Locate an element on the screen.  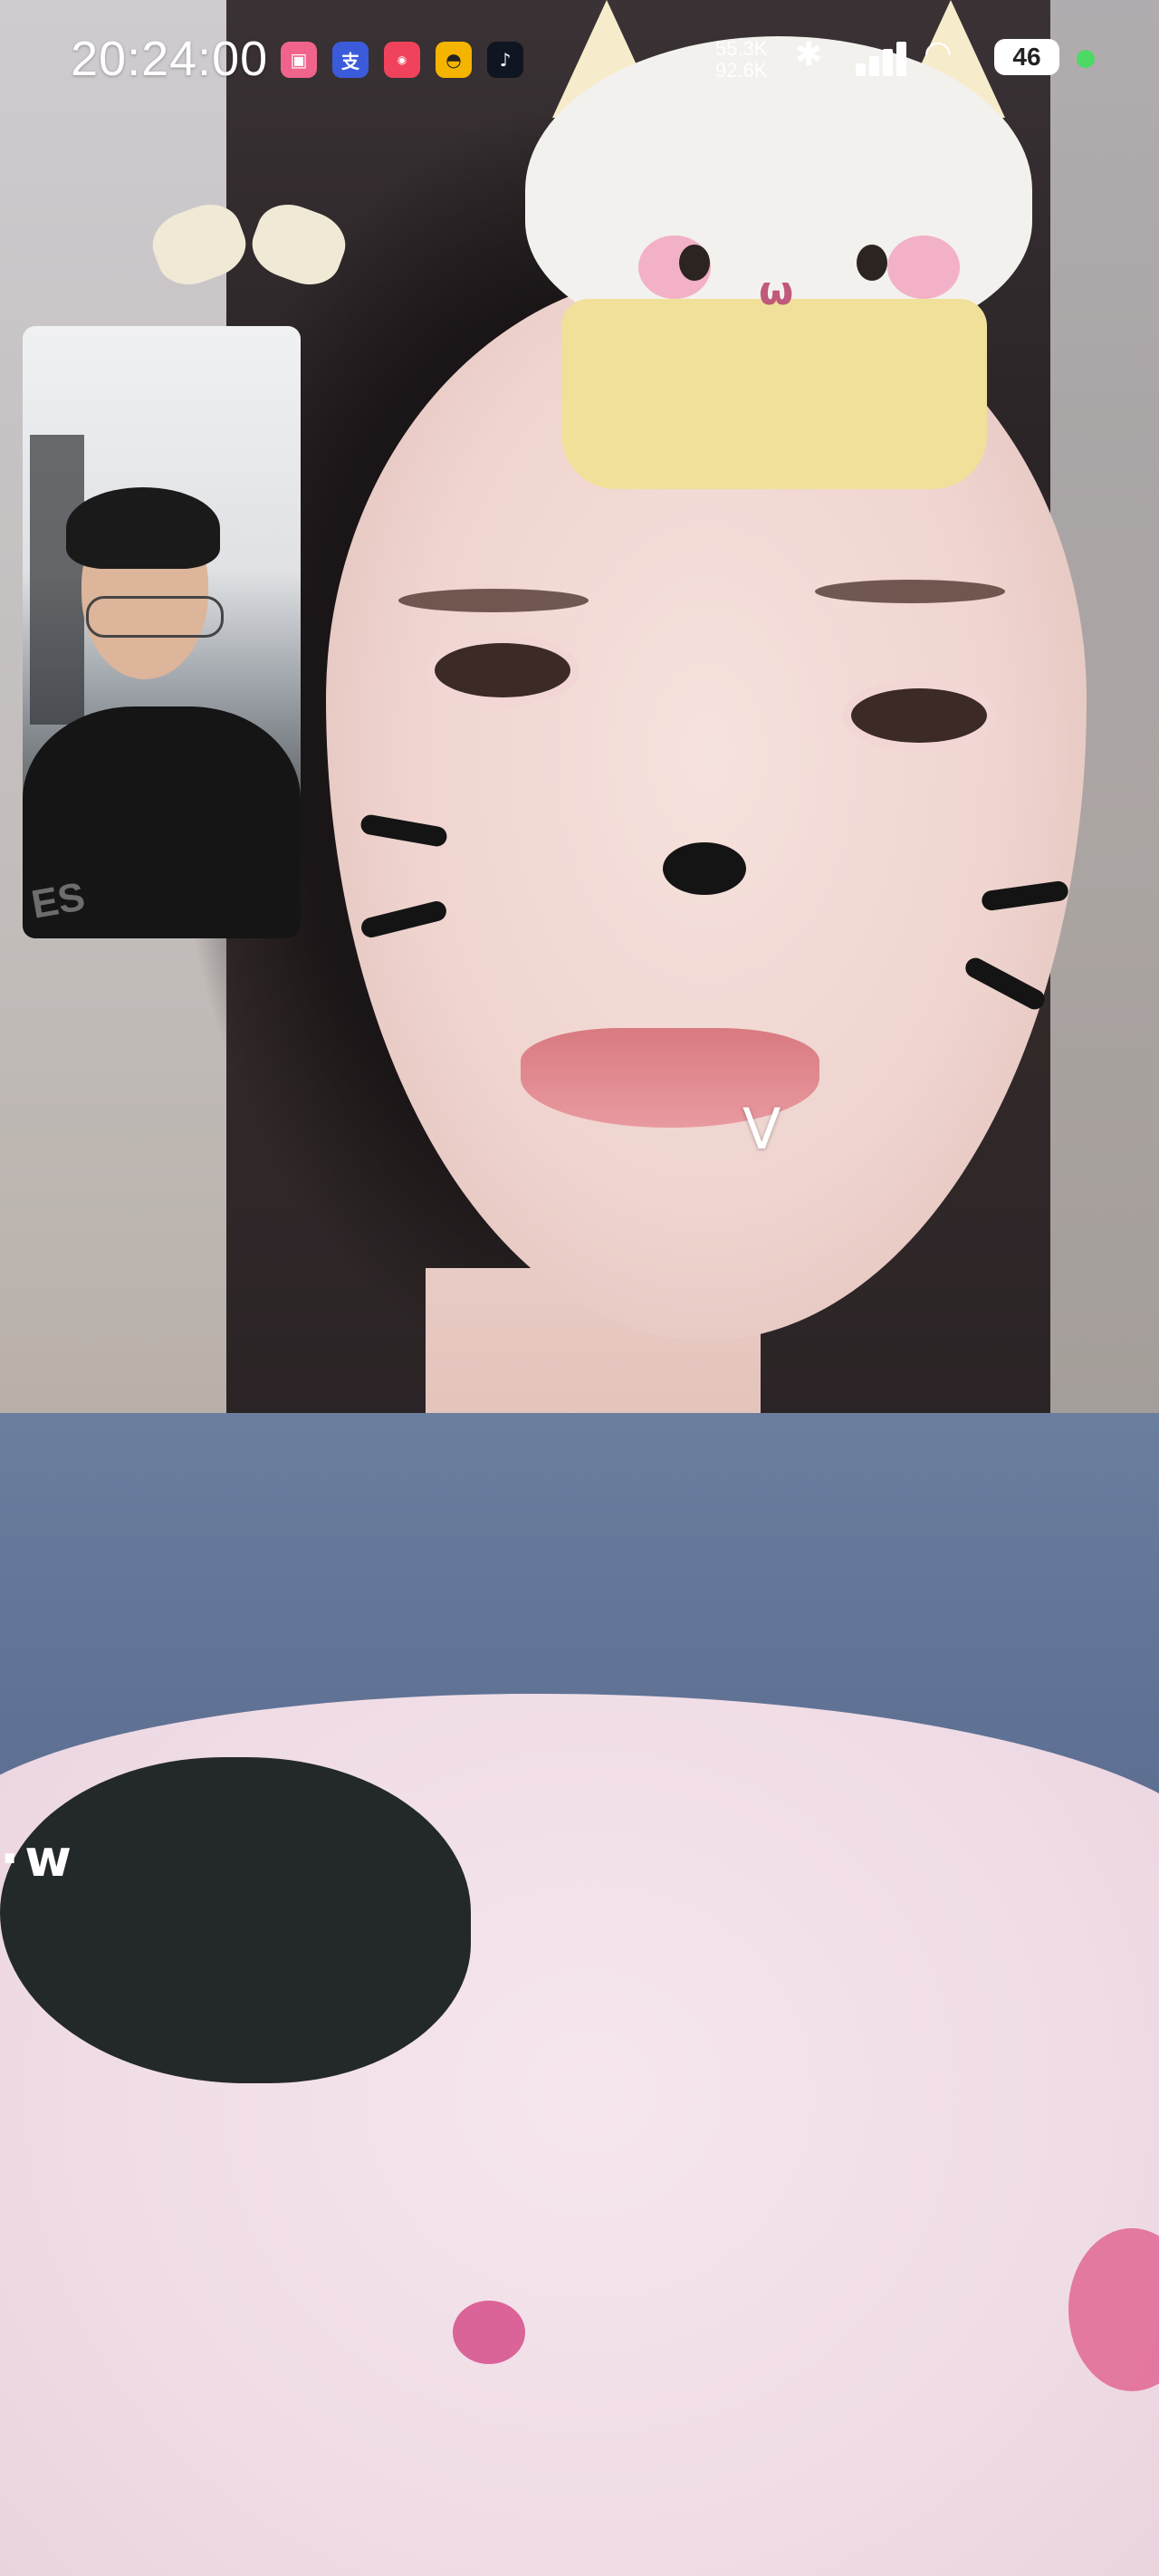
xiaohongshu-icon: ◉ is located at coordinates (402, 60).